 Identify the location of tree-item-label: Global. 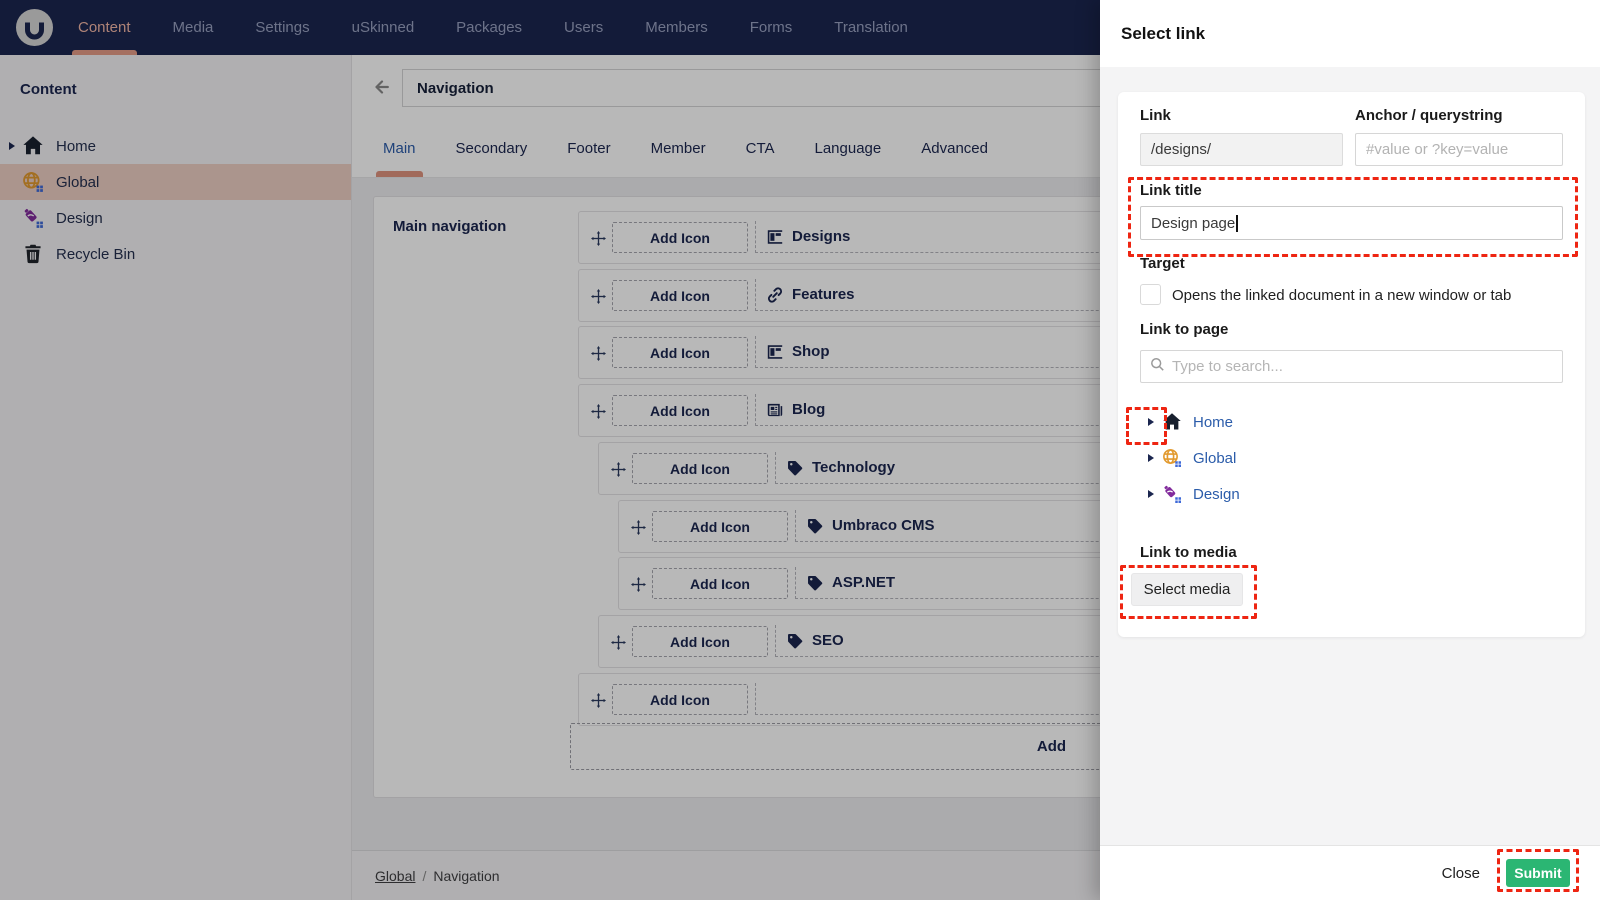
(1215, 458).